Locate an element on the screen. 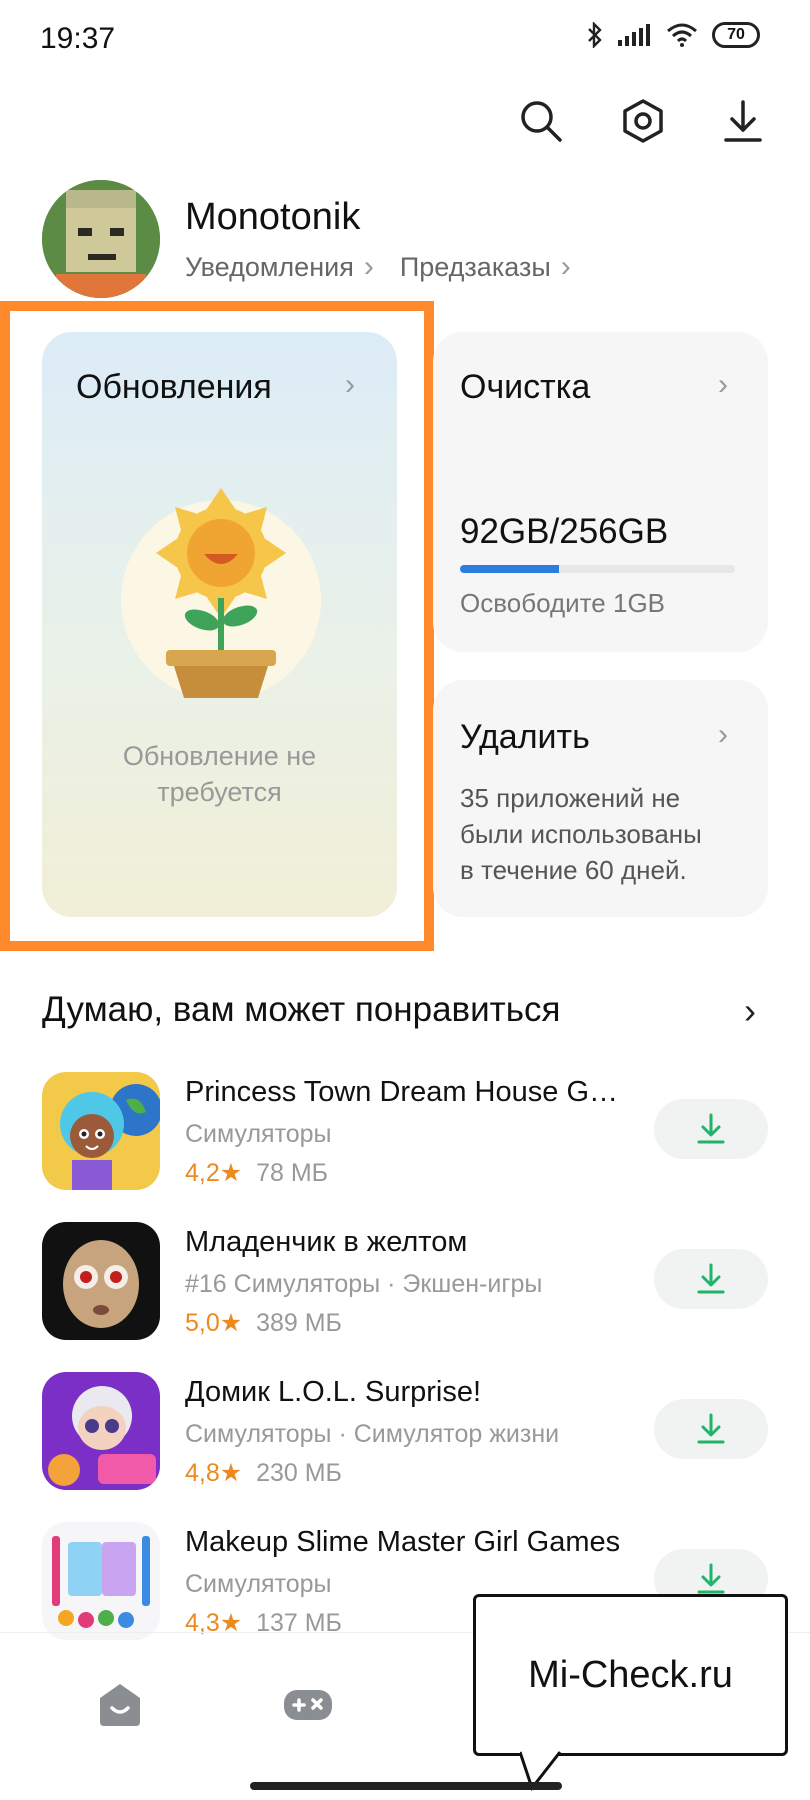 The height and width of the screenshot is (1800, 810). app-size: 389 МБ is located at coordinates (299, 1323).